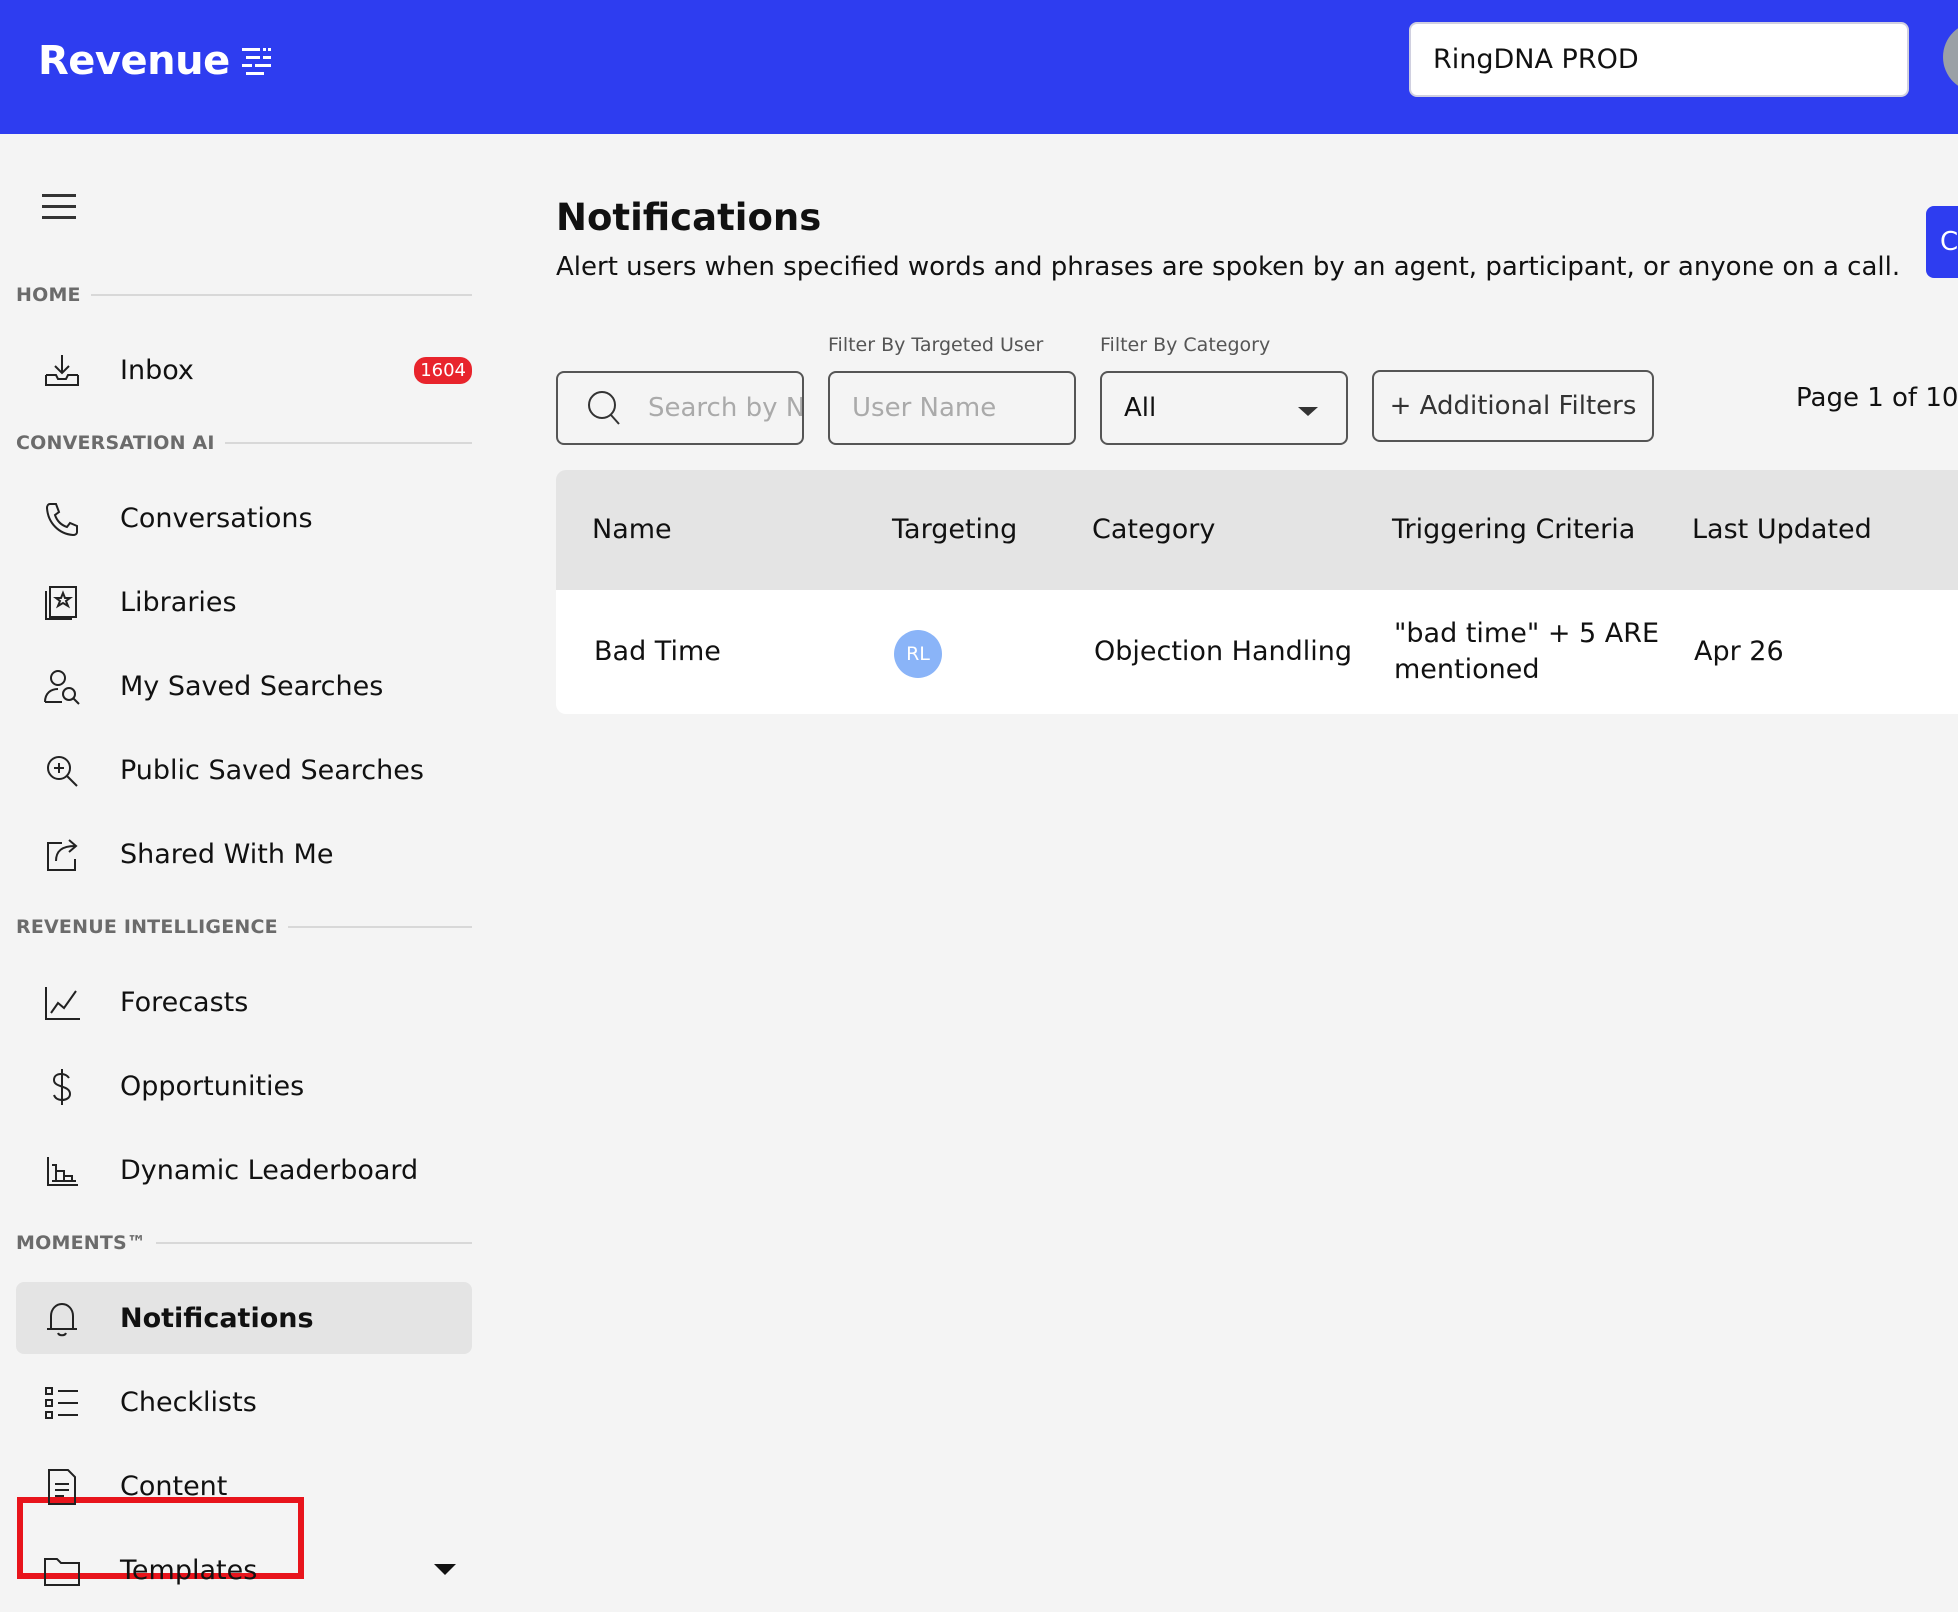 This screenshot has height=1612, width=1958. What do you see at coordinates (689, 217) in the screenshot?
I see `page-title: Notifications` at bounding box center [689, 217].